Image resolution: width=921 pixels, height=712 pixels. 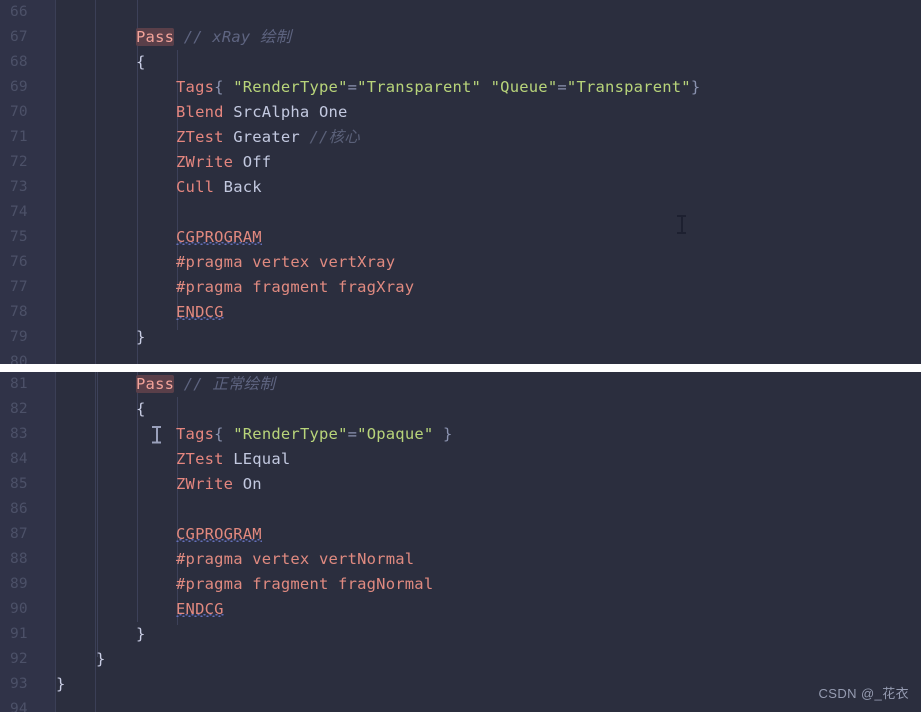 What do you see at coordinates (460, 112) in the screenshot?
I see `code-line: 70 Blend SrcAlpha One` at bounding box center [460, 112].